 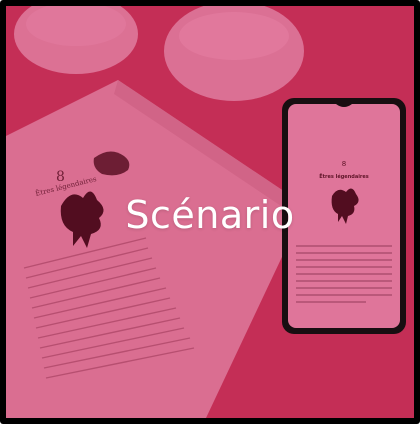 What do you see at coordinates (210, 215) in the screenshot?
I see `card-title: Scénario` at bounding box center [210, 215].